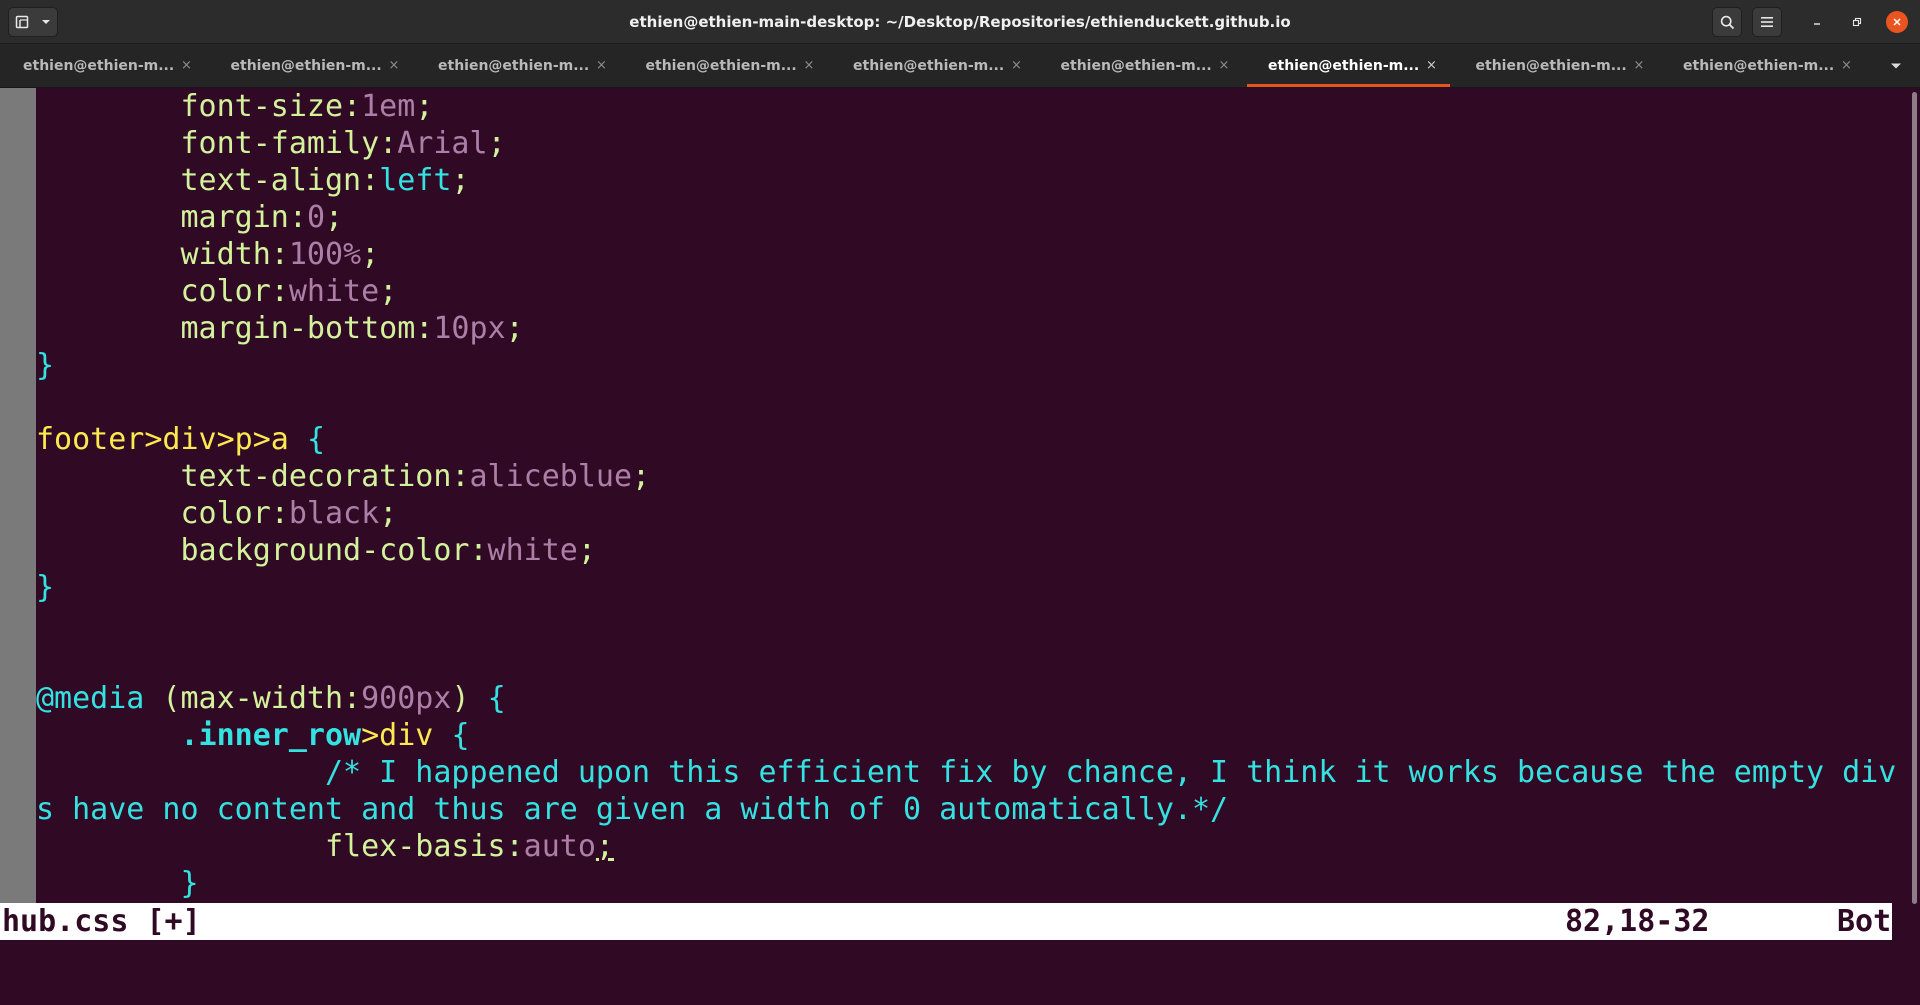  I want to click on code-line: color:white;, so click(966, 291).